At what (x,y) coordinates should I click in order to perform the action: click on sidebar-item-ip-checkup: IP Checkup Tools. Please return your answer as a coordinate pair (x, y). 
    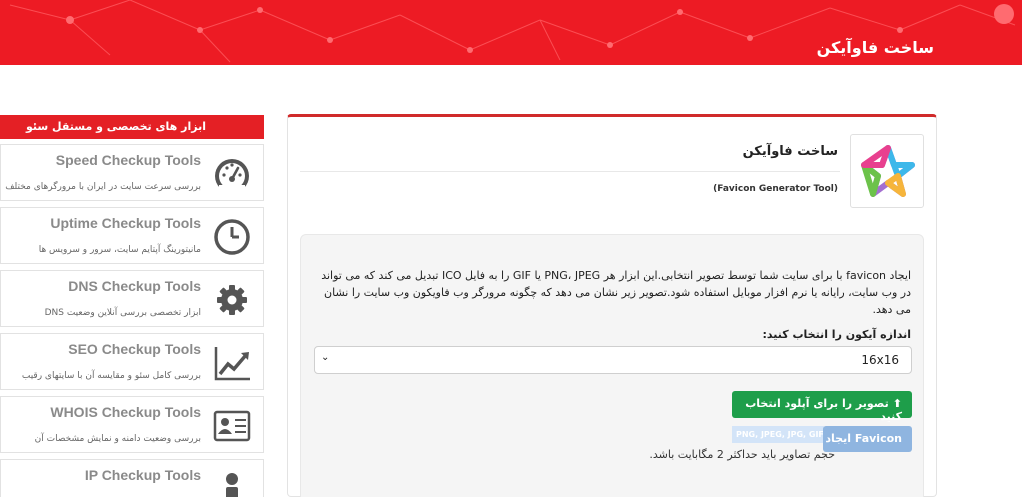
    Looking at the image, I should click on (132, 478).